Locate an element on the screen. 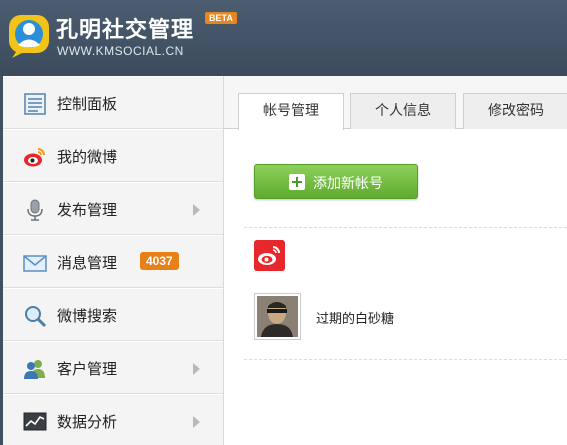  sidebar-item-analytics: 数据分析 is located at coordinates (113, 419).